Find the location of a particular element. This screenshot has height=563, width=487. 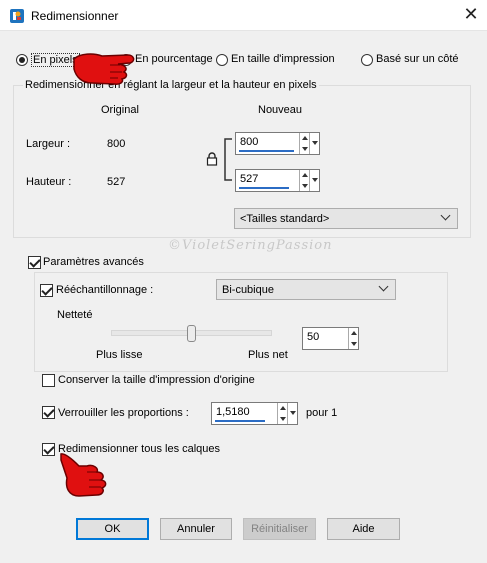

watermark: ©VioletSeringPassion is located at coordinates (250, 245).